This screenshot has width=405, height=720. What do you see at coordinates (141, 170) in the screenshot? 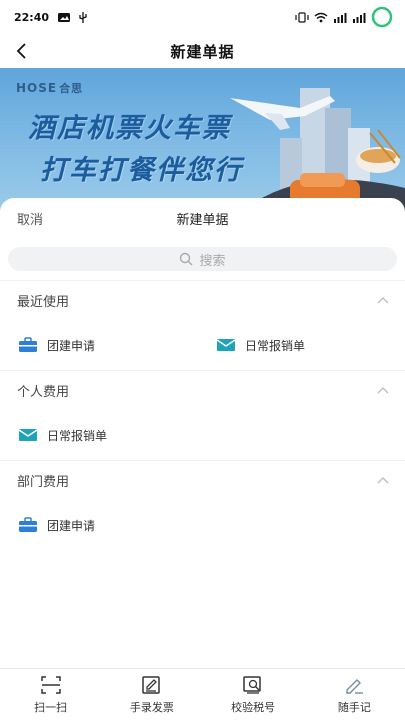
I see `banner-headline-2: 打车打餐伴您行` at bounding box center [141, 170].